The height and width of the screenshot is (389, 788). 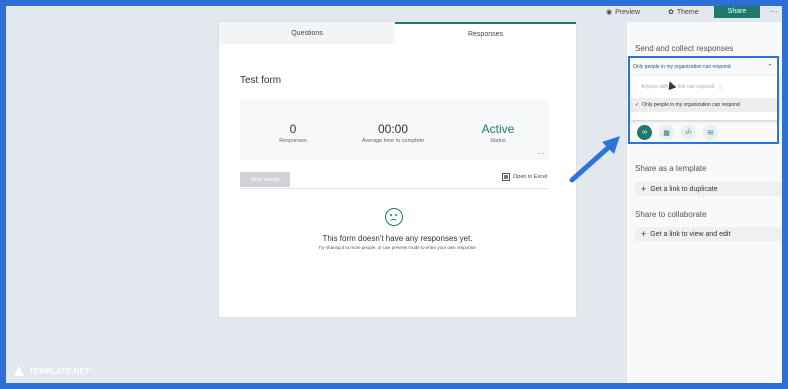 I want to click on highlight-annotation-box, so click(x=703, y=100).